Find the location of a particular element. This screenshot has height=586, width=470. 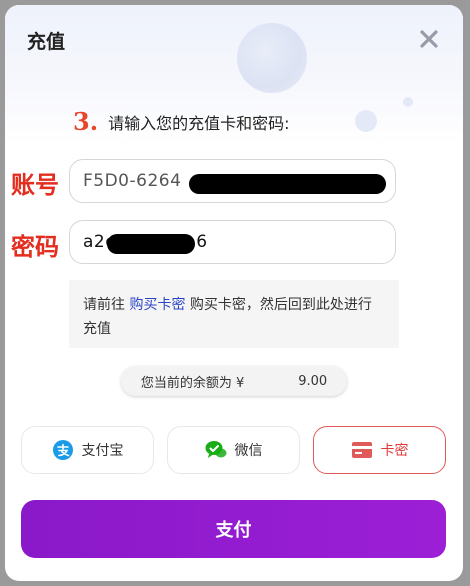

moon-decoration is located at coordinates (272, 58).